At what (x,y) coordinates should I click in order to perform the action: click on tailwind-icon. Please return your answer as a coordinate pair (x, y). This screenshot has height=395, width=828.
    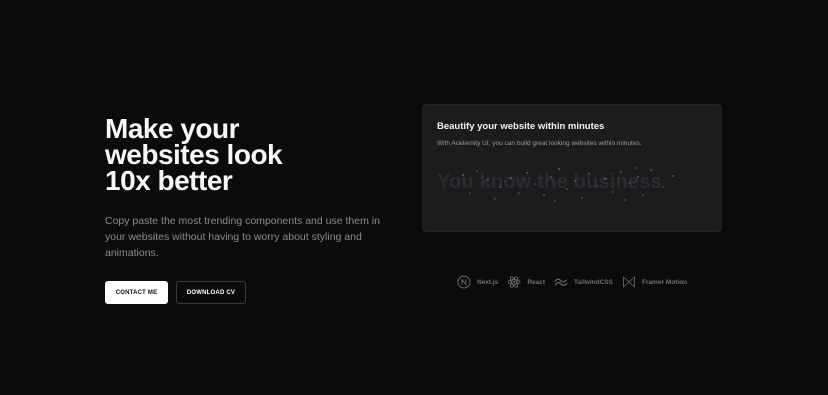
    Looking at the image, I should click on (561, 282).